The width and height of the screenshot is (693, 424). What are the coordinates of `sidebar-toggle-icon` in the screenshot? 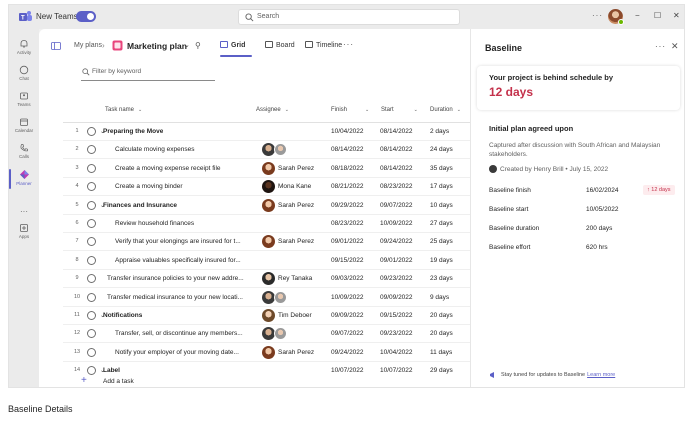 It's located at (56, 46).